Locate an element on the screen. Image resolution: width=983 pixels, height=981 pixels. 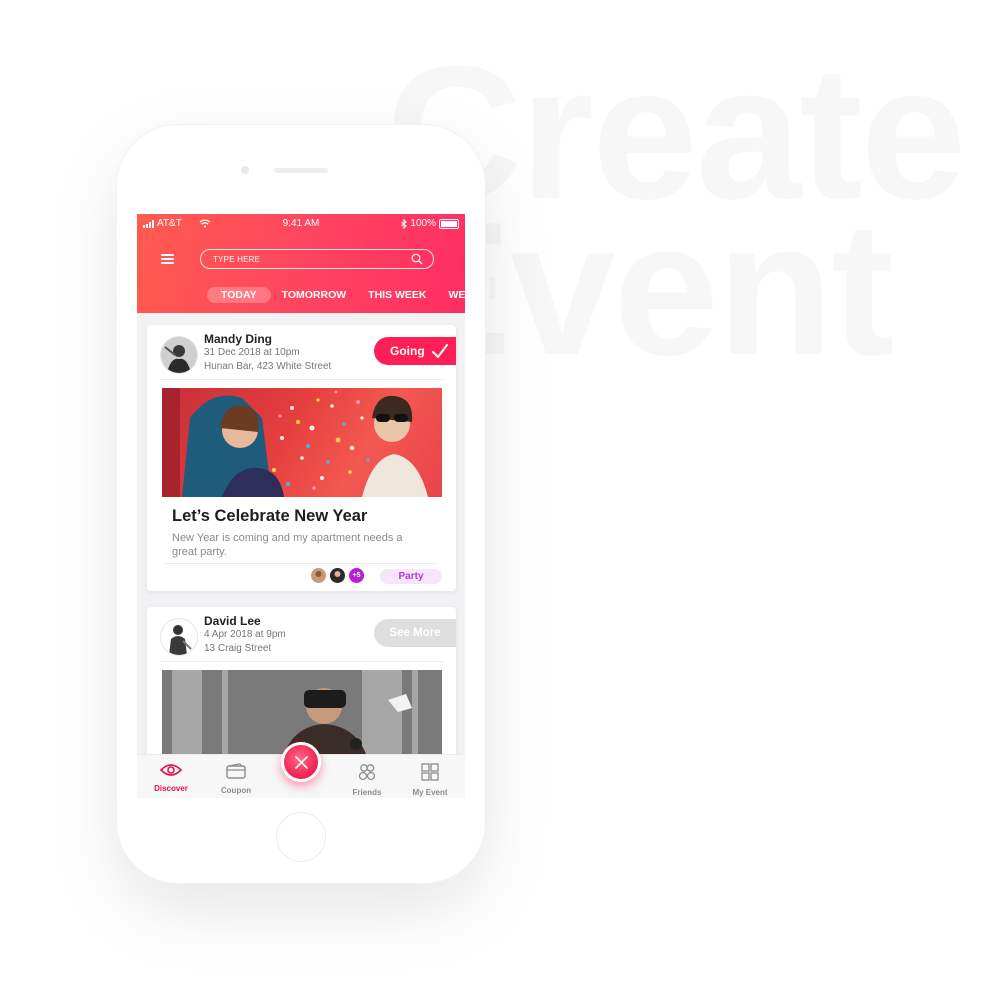
tab-this-week: THIS WEEK is located at coordinates (397, 295).